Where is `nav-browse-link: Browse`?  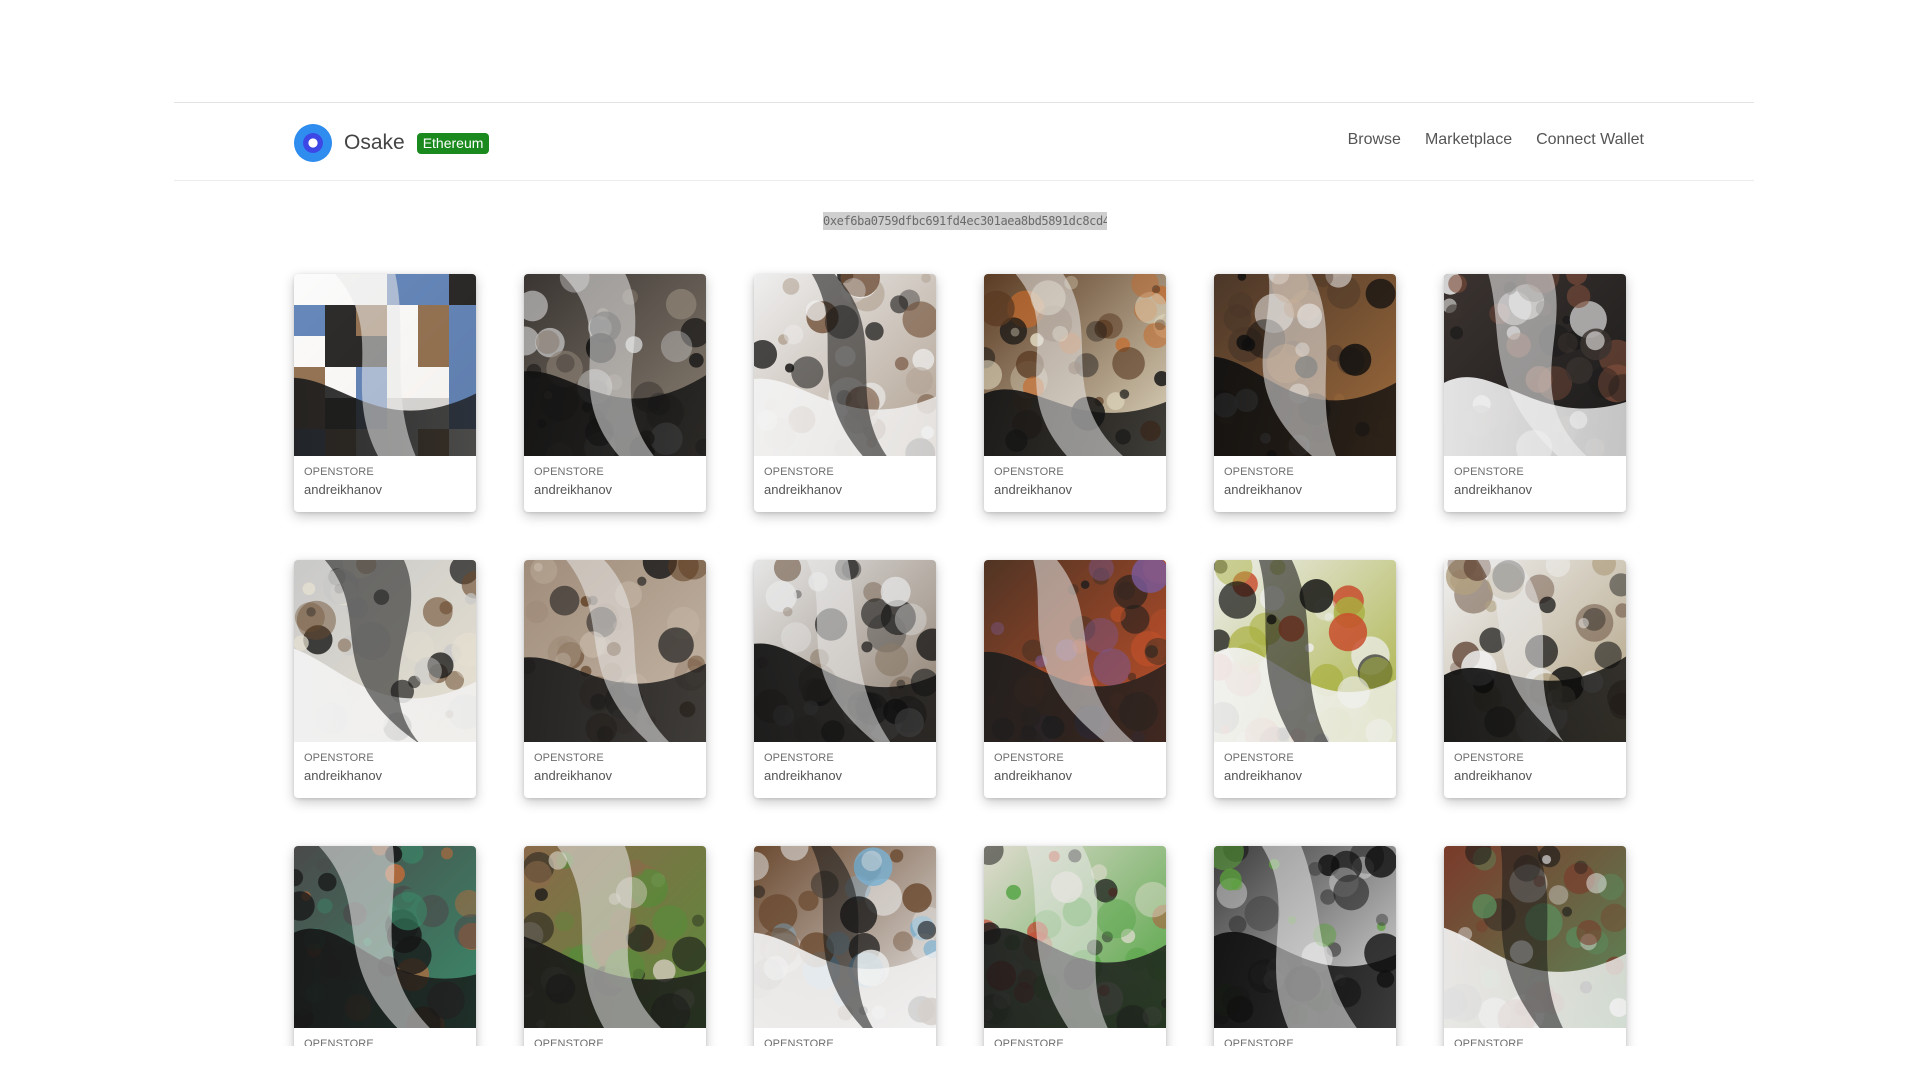 nav-browse-link: Browse is located at coordinates (1374, 140).